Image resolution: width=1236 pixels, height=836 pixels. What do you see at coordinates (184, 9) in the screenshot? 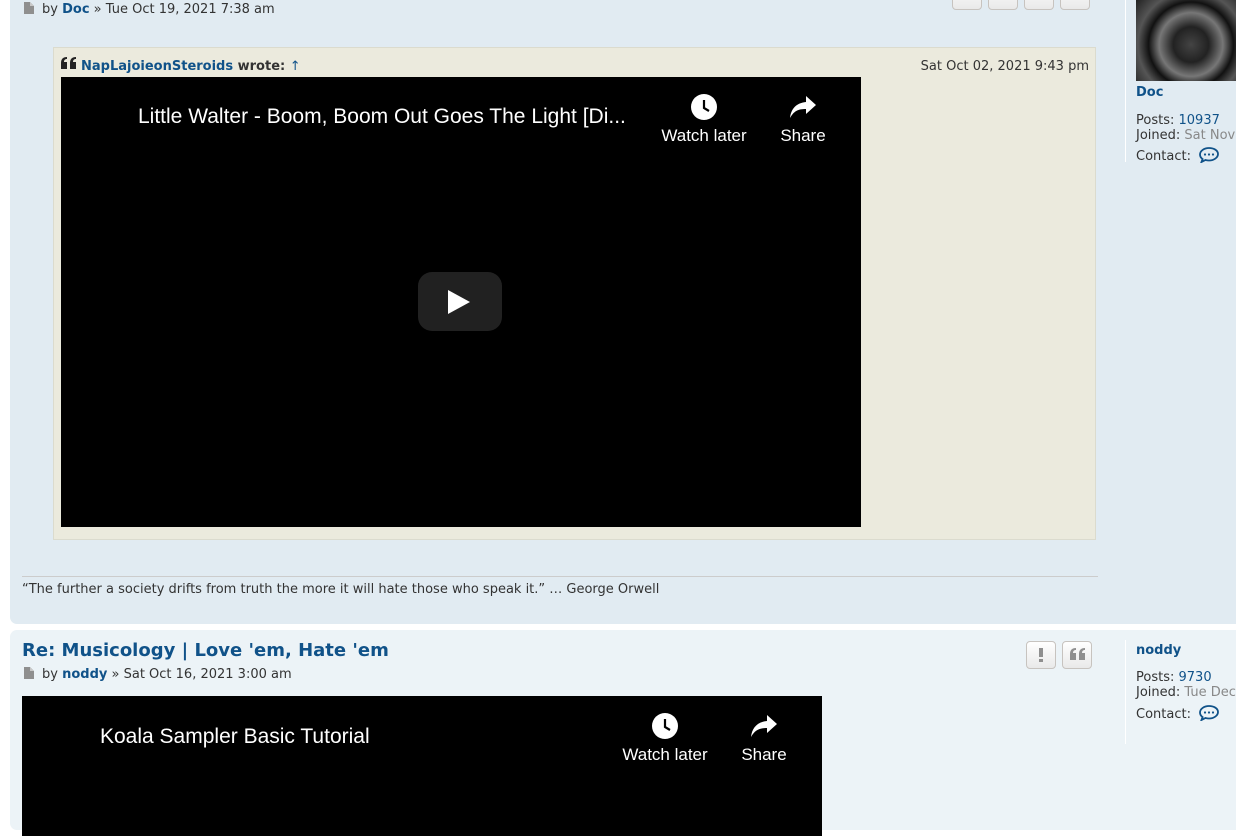
I see `post-date: » Tue Oct 19, 2021 7:38 am` at bounding box center [184, 9].